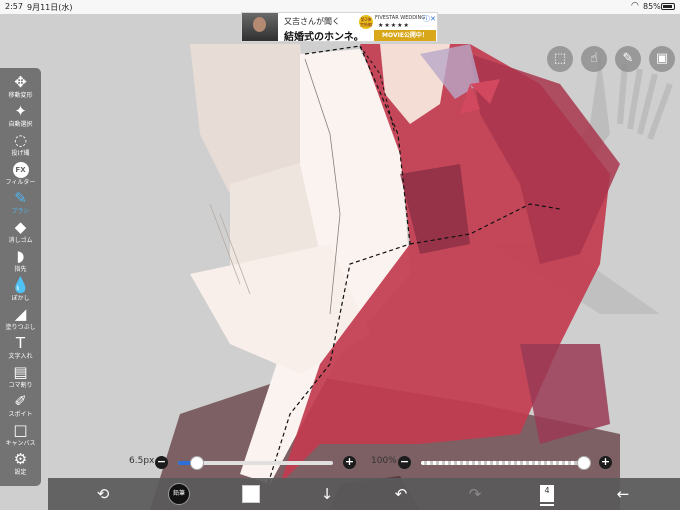 The image size is (680, 510). Describe the element at coordinates (20, 298) in the screenshot. I see `tool-label: ぼかし` at that location.